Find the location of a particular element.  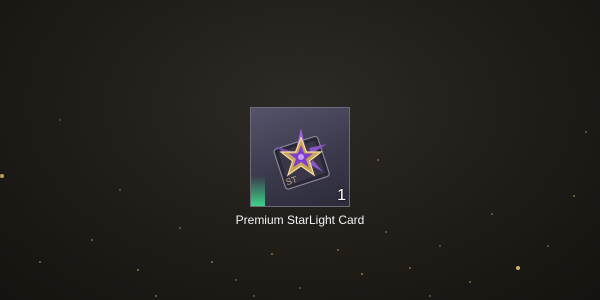

reward-item-slot: ST 1 is located at coordinates (300, 157).